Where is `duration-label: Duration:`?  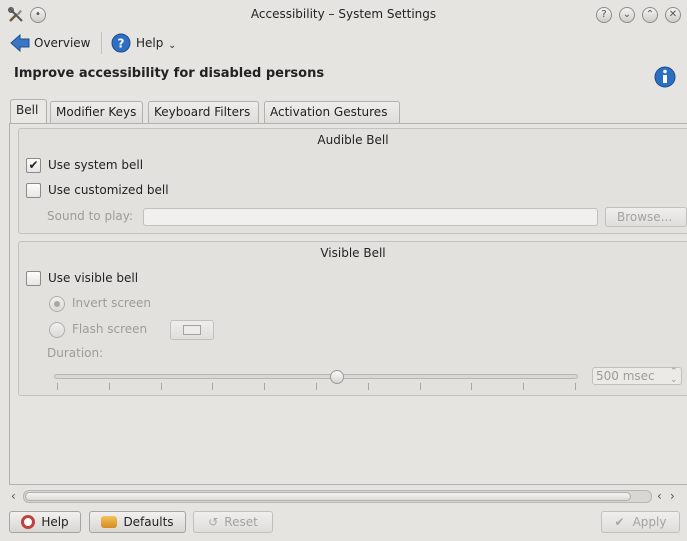 duration-label: Duration: is located at coordinates (75, 353).